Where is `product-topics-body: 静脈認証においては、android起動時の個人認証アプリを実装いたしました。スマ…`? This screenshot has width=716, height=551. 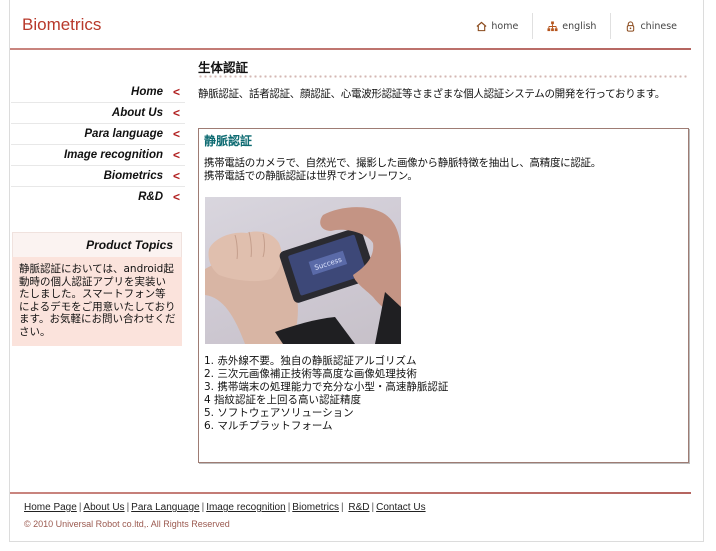
product-topics-body: 静脈認証においては、android起動時の個人認証アプリを実装いたしました。スマ… is located at coordinates (97, 301).